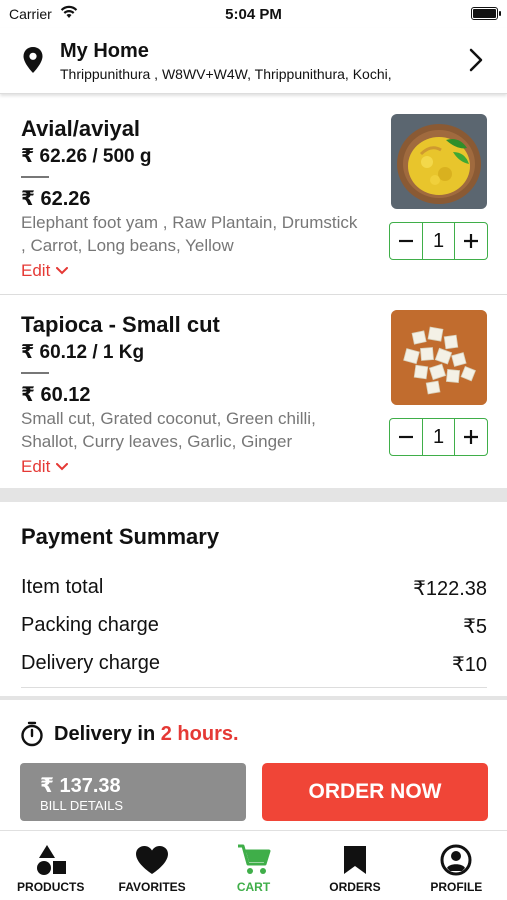 The width and height of the screenshot is (507, 900). What do you see at coordinates (475, 627) in the screenshot?
I see `payment-value: ₹5` at bounding box center [475, 627].